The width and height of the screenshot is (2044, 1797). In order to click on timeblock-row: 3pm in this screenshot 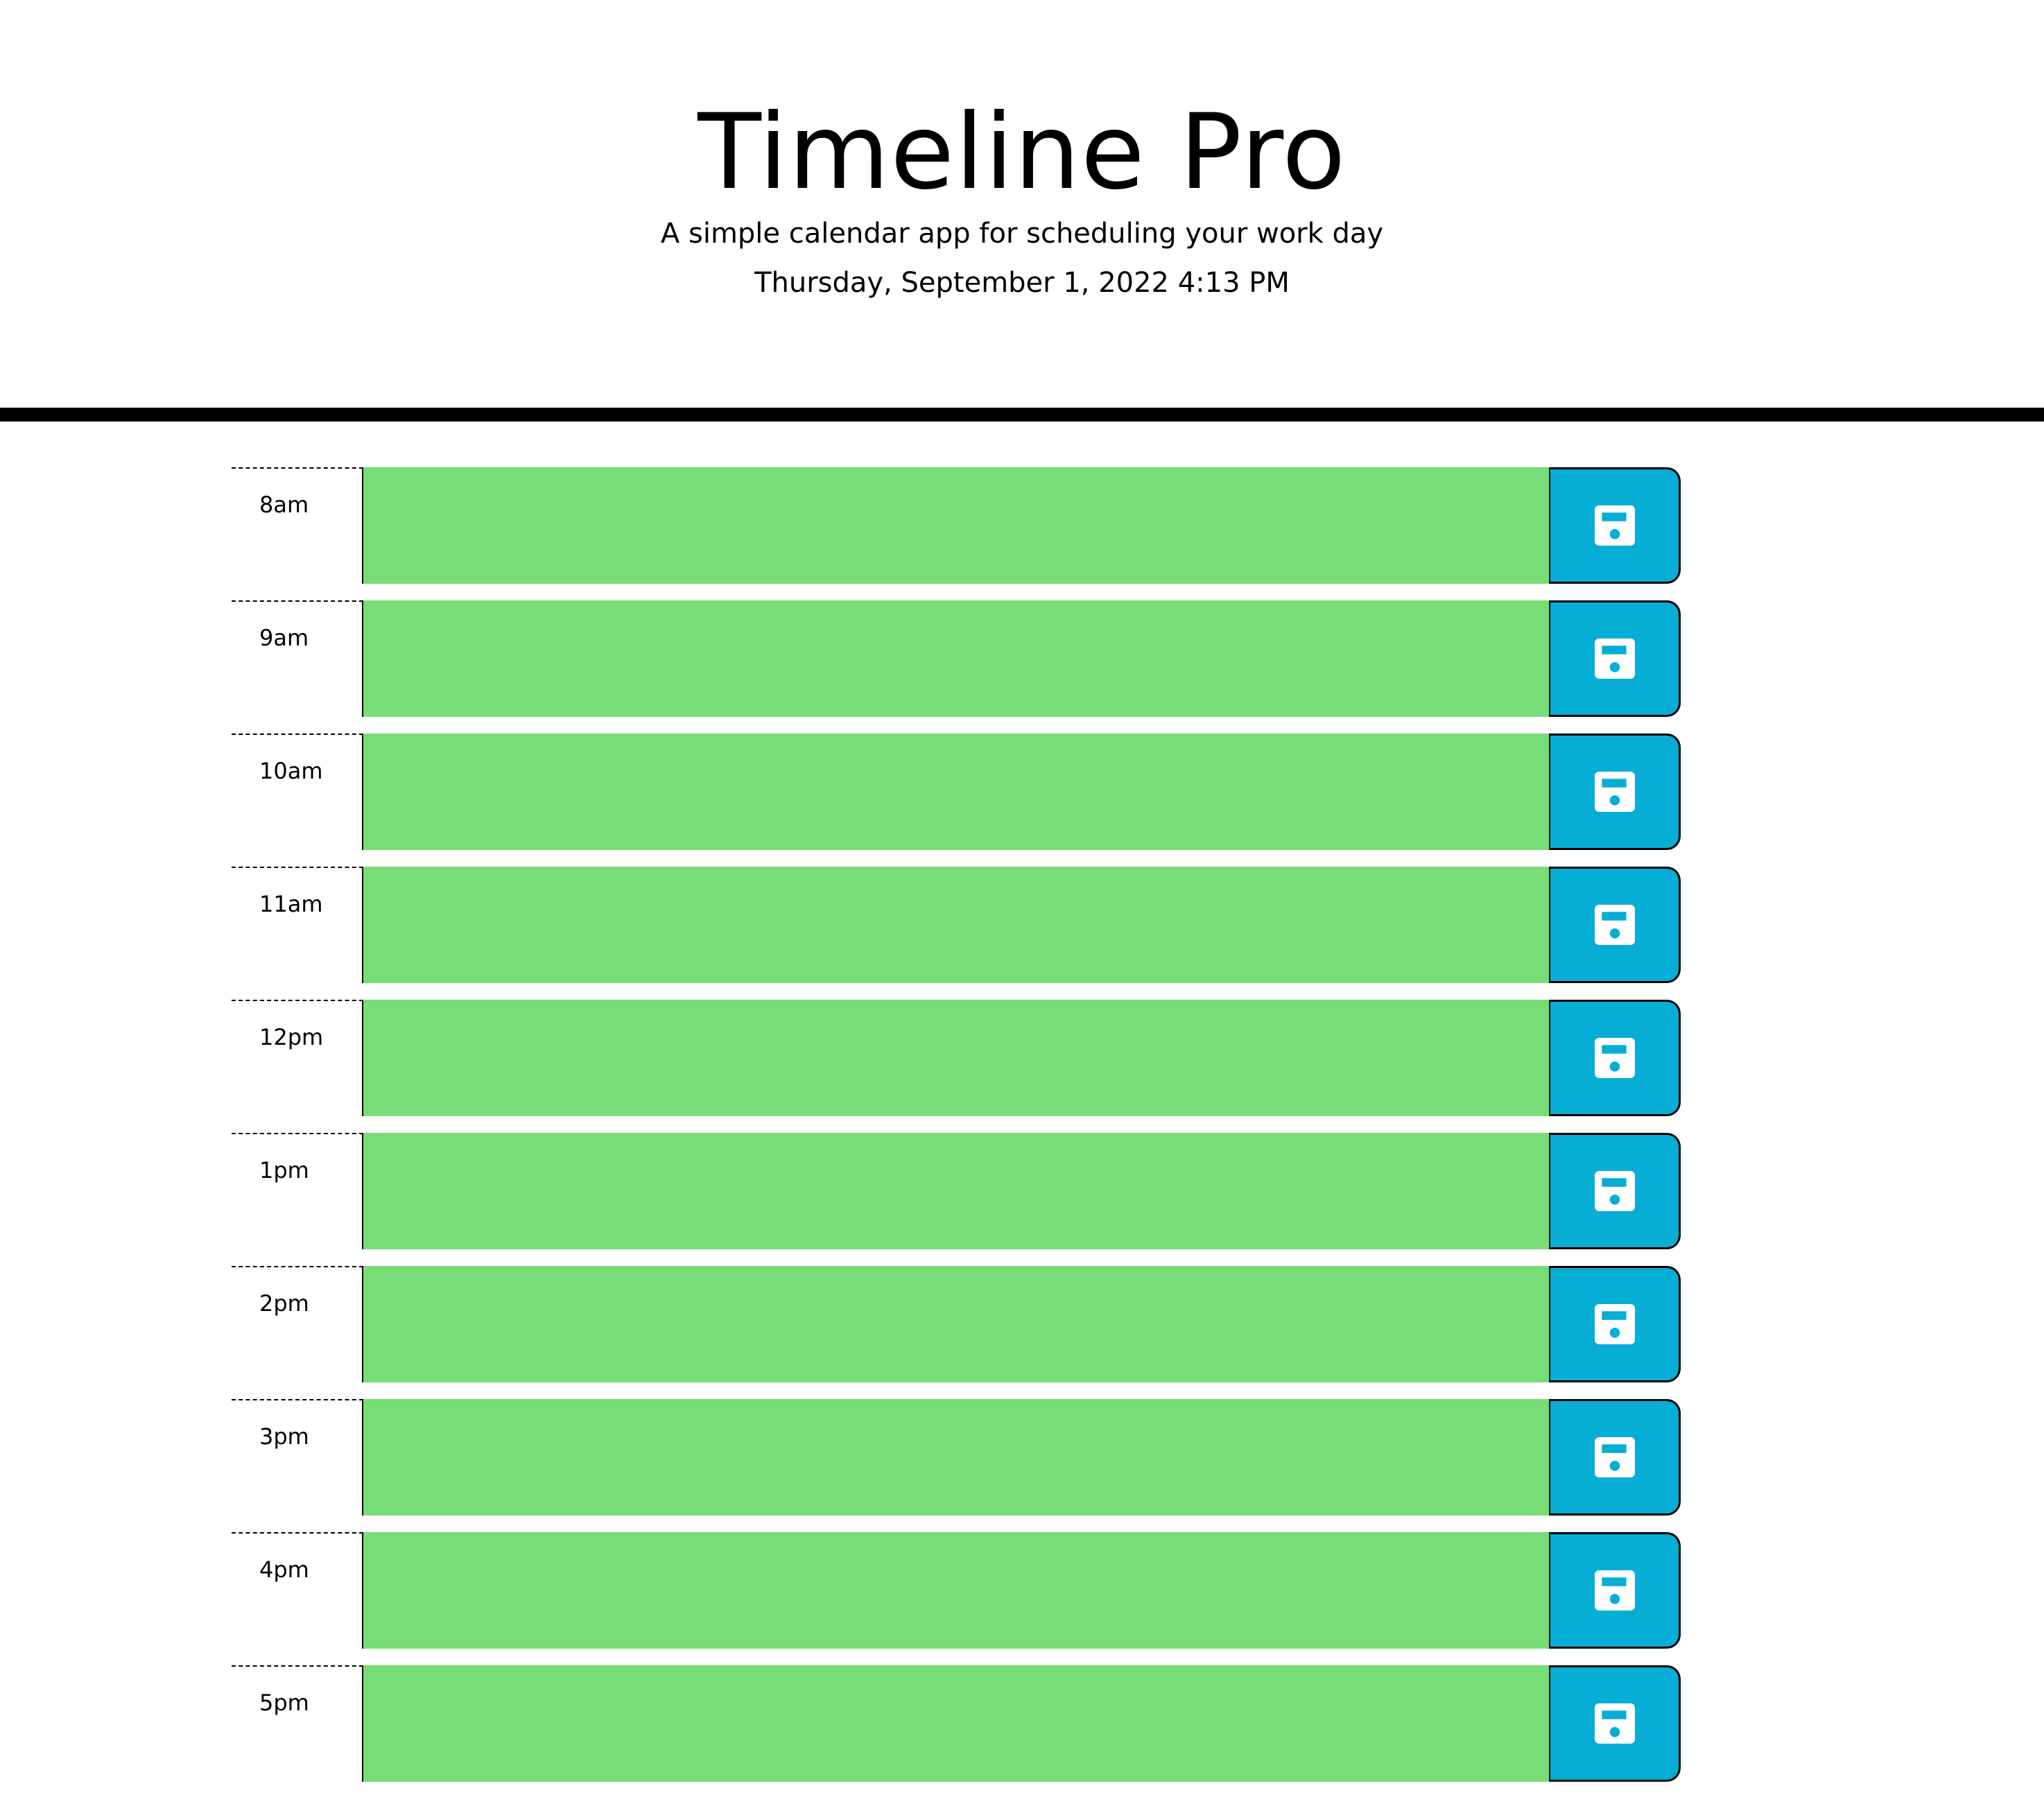, I will do `click(956, 1458)`.